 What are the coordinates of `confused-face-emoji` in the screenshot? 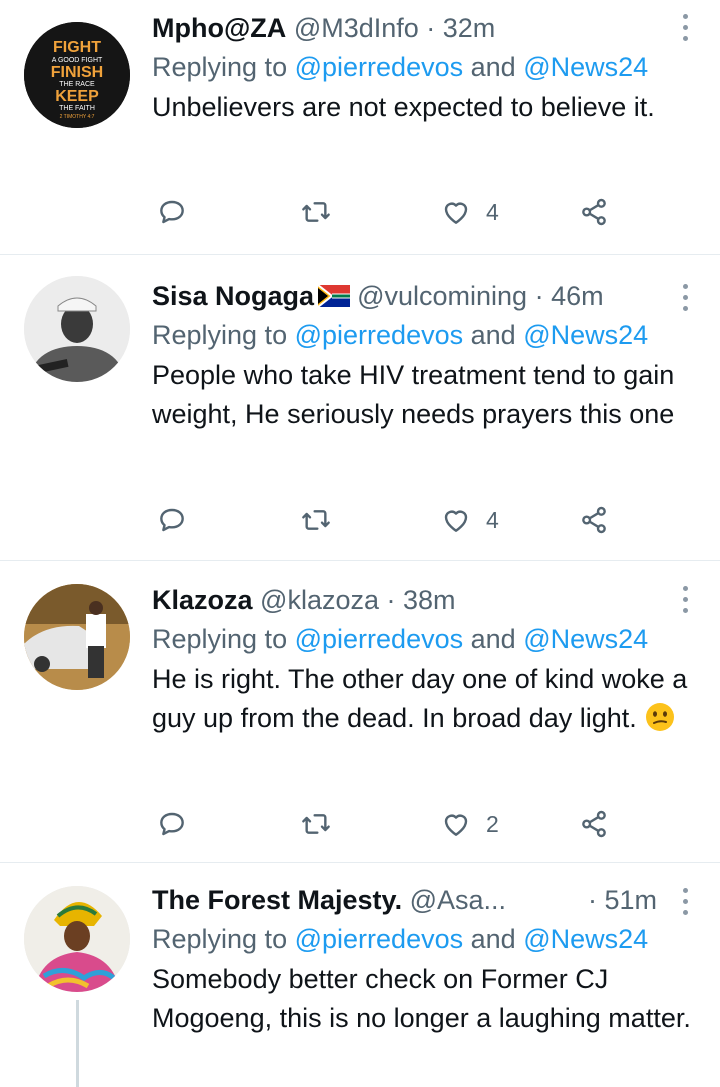 It's located at (660, 717).